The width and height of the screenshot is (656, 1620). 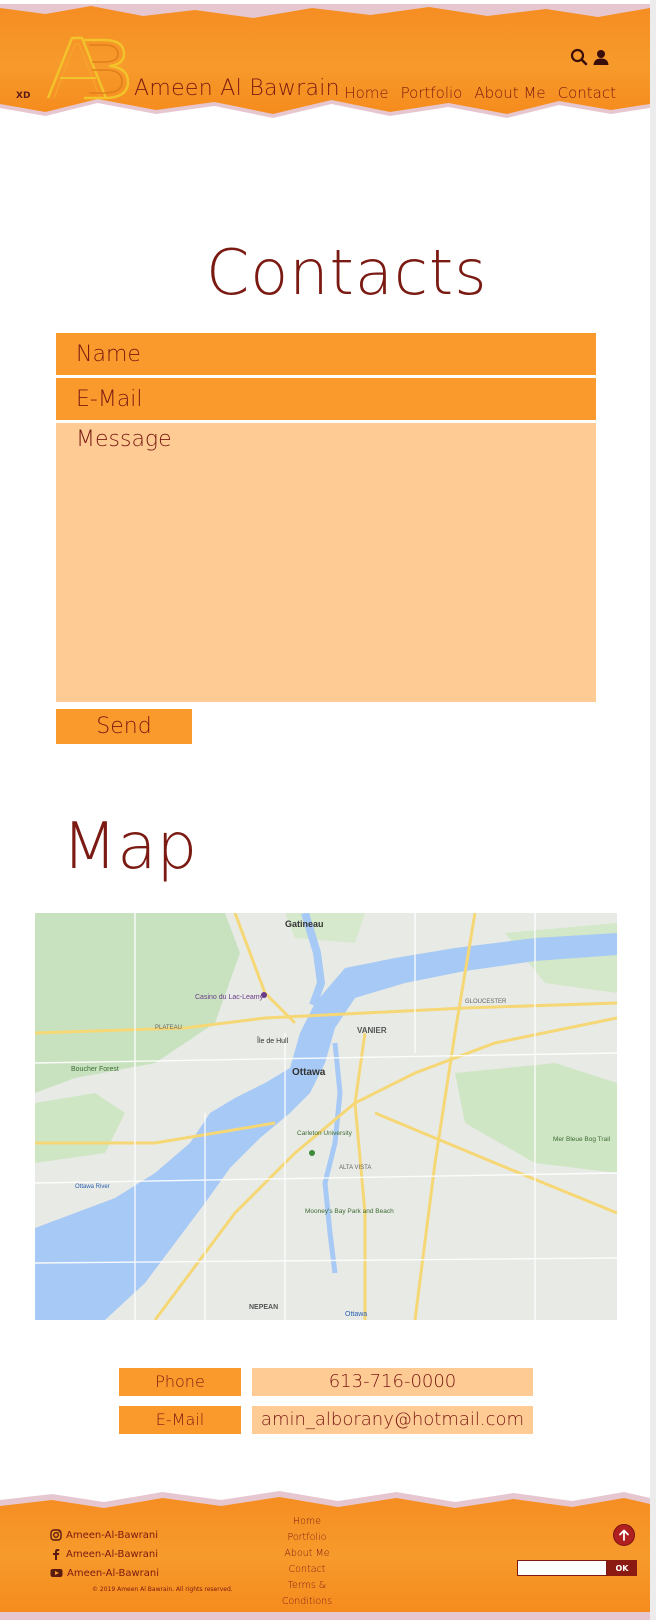 I want to click on map-label-boucher-forest: Boucher Forest, so click(x=95, y=1069).